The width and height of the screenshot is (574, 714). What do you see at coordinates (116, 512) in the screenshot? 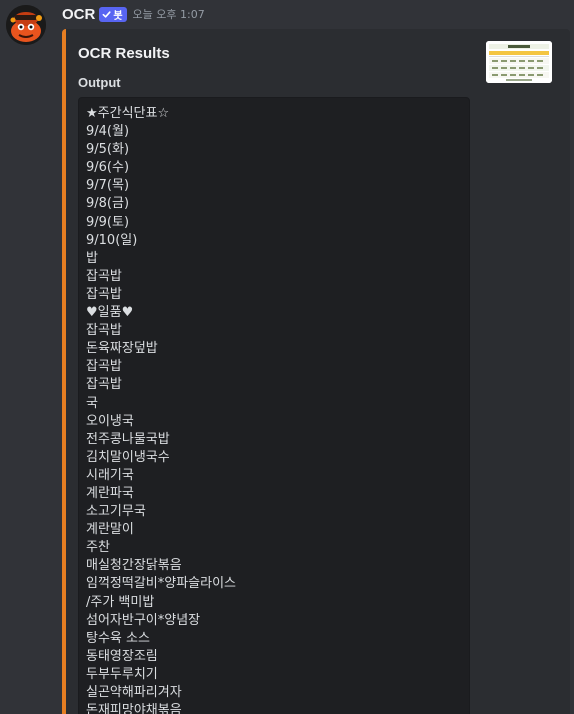
I see `output-line: 소고기무국` at bounding box center [116, 512].